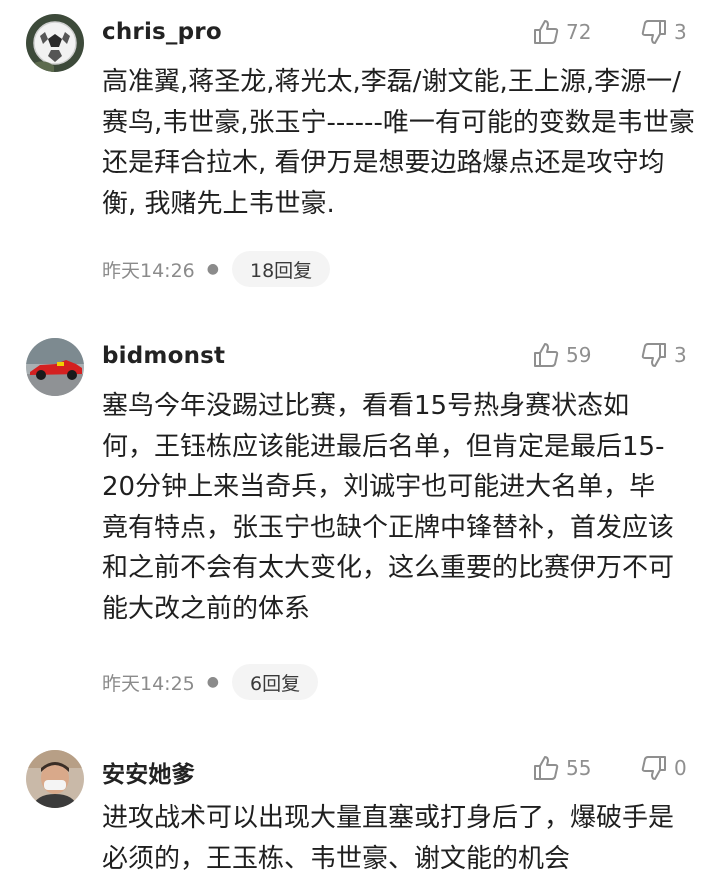 This screenshot has width=720, height=879. What do you see at coordinates (561, 768) in the screenshot?
I see `like-button: 55` at bounding box center [561, 768].